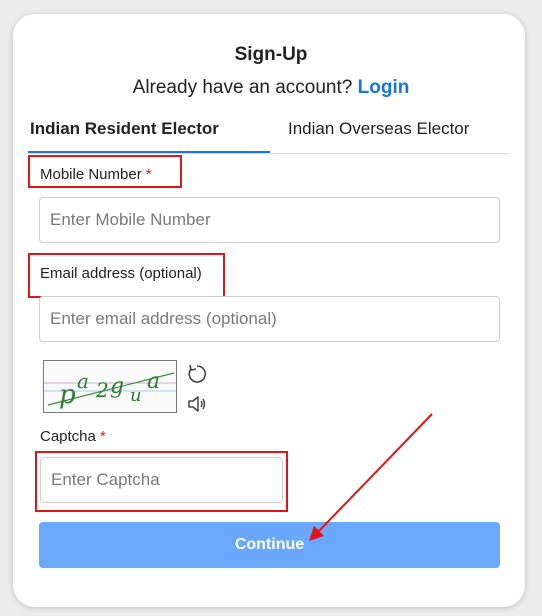 Image resolution: width=542 pixels, height=616 pixels. Describe the element at coordinates (161, 480) in the screenshot. I see `captcha-input` at that location.